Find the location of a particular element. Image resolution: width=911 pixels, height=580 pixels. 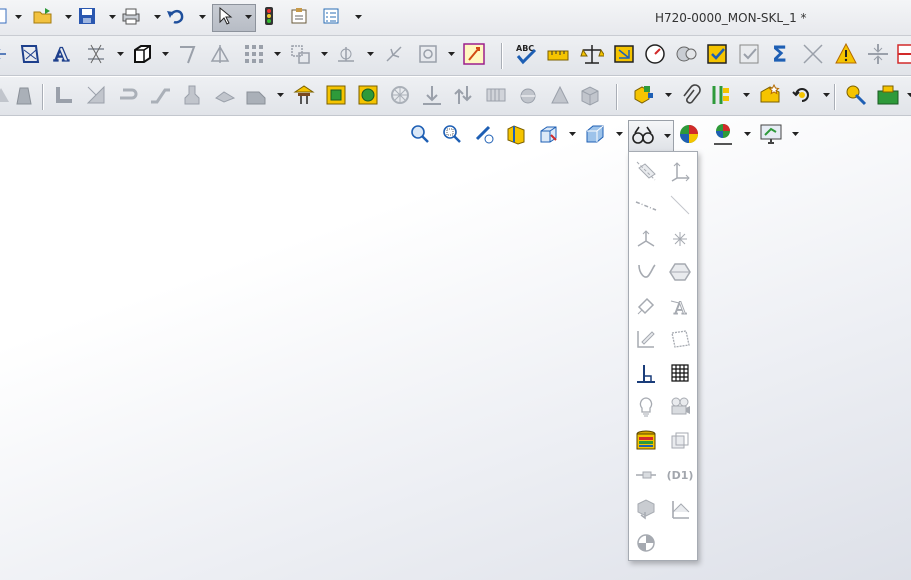

tools-wrench-icon is located at coordinates (856, 95).